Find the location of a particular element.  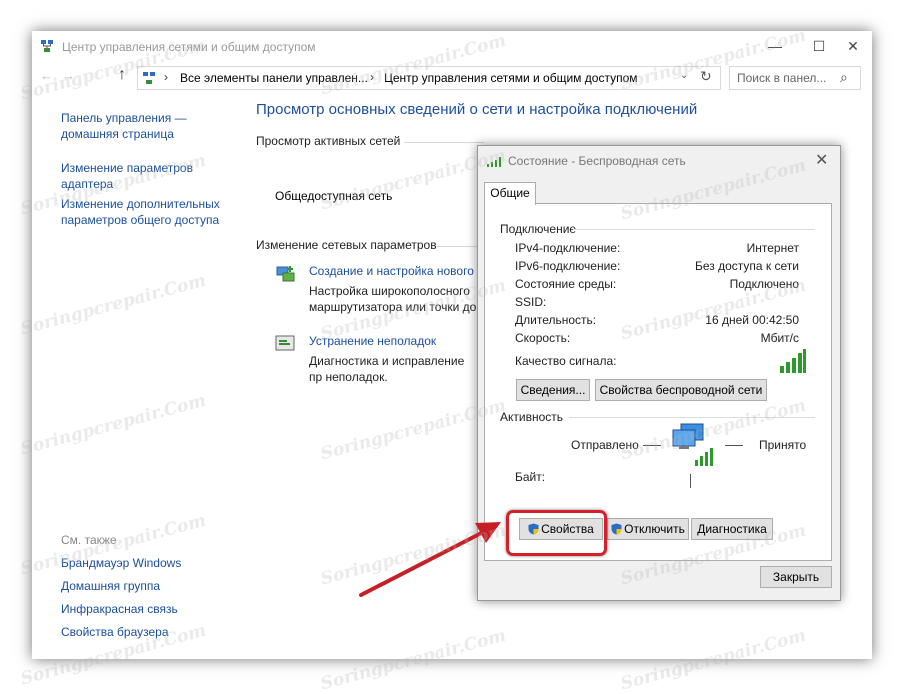

duration-label: Длительность: is located at coordinates (556, 320).